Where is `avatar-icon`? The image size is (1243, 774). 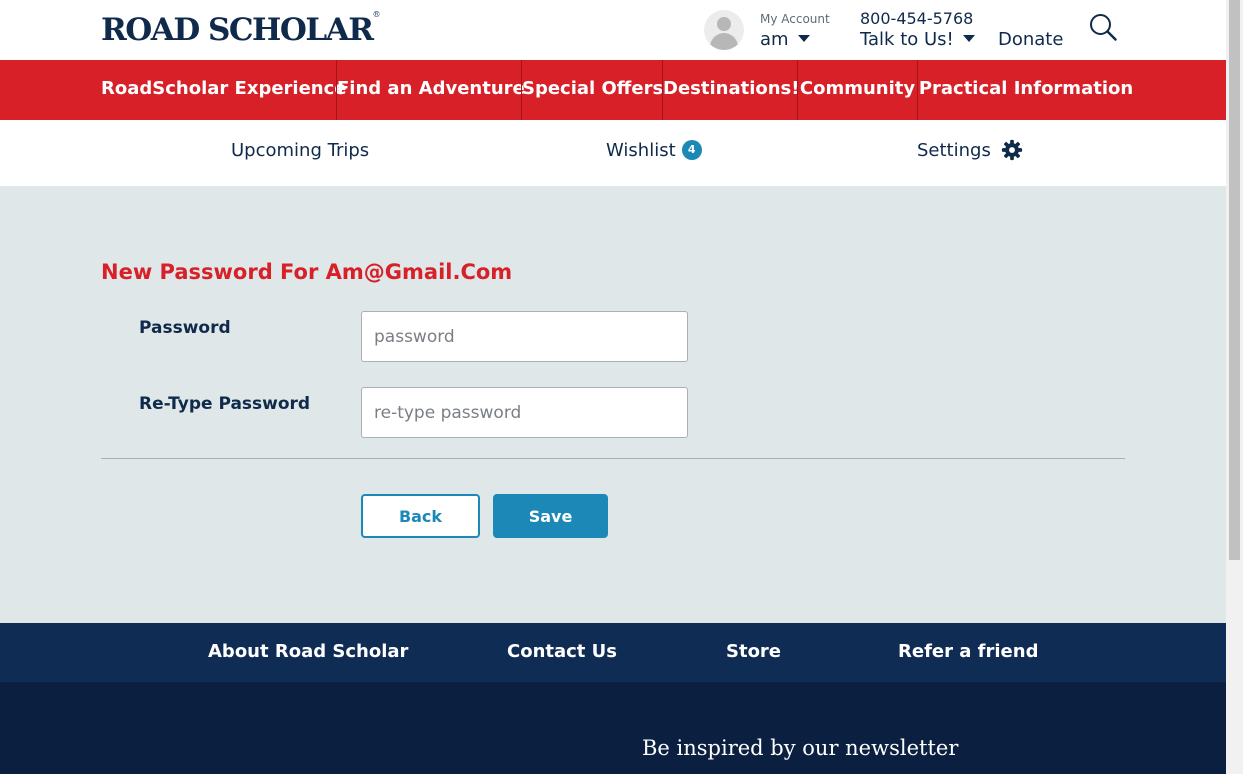 avatar-icon is located at coordinates (724, 30).